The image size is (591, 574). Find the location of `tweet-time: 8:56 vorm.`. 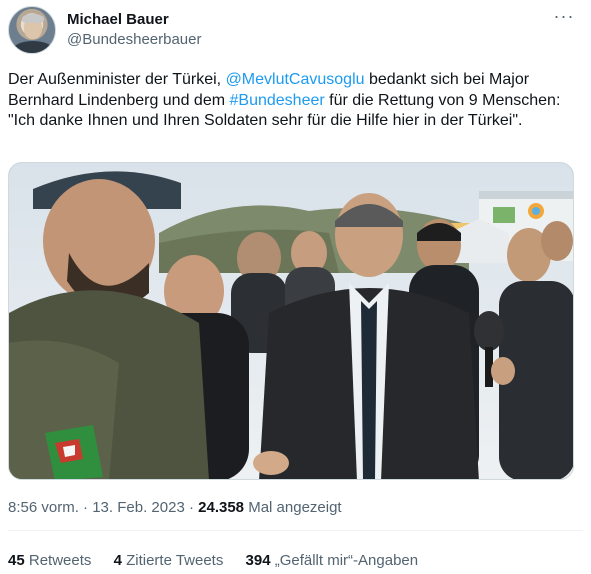

tweet-time: 8:56 vorm. is located at coordinates (43, 507).